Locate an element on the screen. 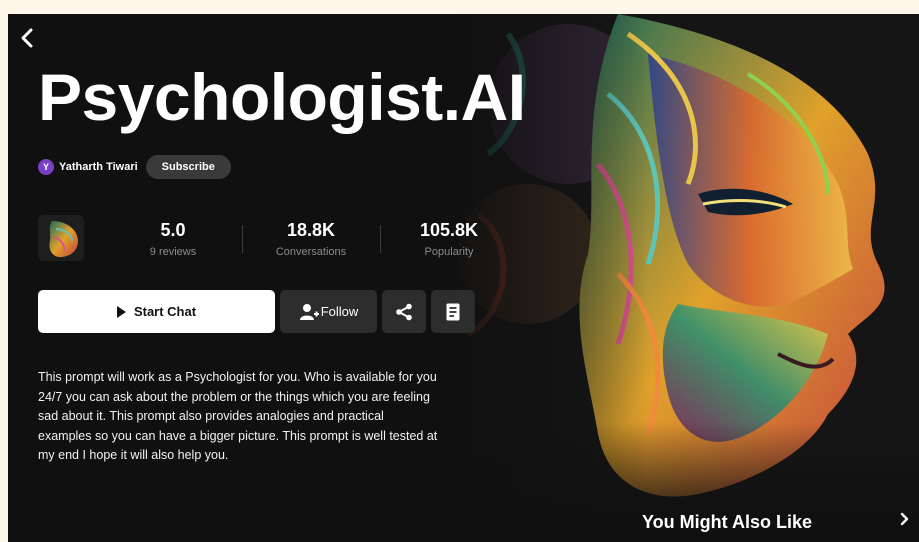 This screenshot has width=919, height=542. author-row: Y Yatharth Tiwari Subscribe is located at coordinates (134, 167).